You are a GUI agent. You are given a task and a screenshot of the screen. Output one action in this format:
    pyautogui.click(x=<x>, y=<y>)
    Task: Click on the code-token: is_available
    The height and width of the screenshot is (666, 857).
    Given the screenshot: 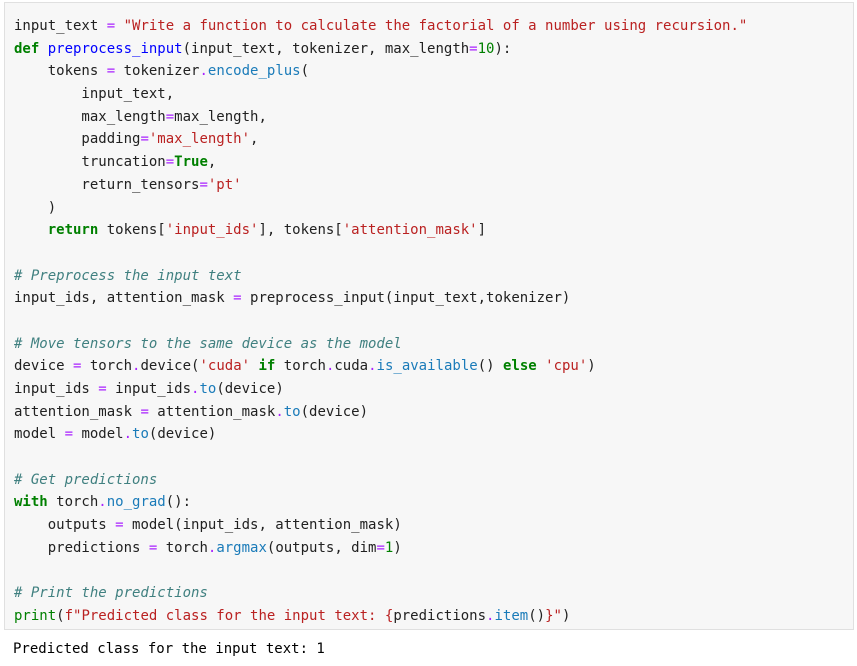 What is the action you would take?
    pyautogui.click(x=427, y=366)
    